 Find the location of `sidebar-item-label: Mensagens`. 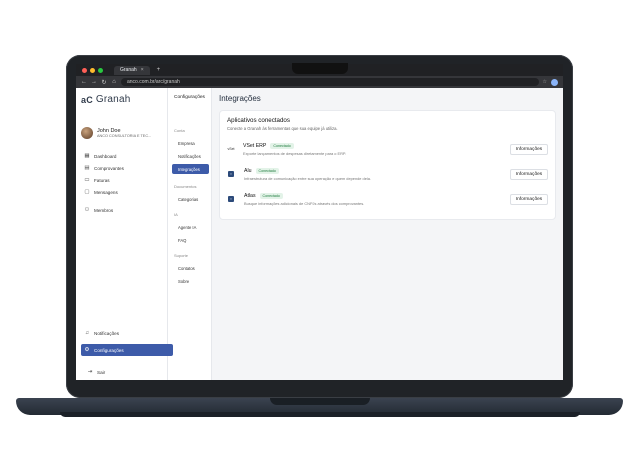

sidebar-item-label: Mensagens is located at coordinates (106, 192).